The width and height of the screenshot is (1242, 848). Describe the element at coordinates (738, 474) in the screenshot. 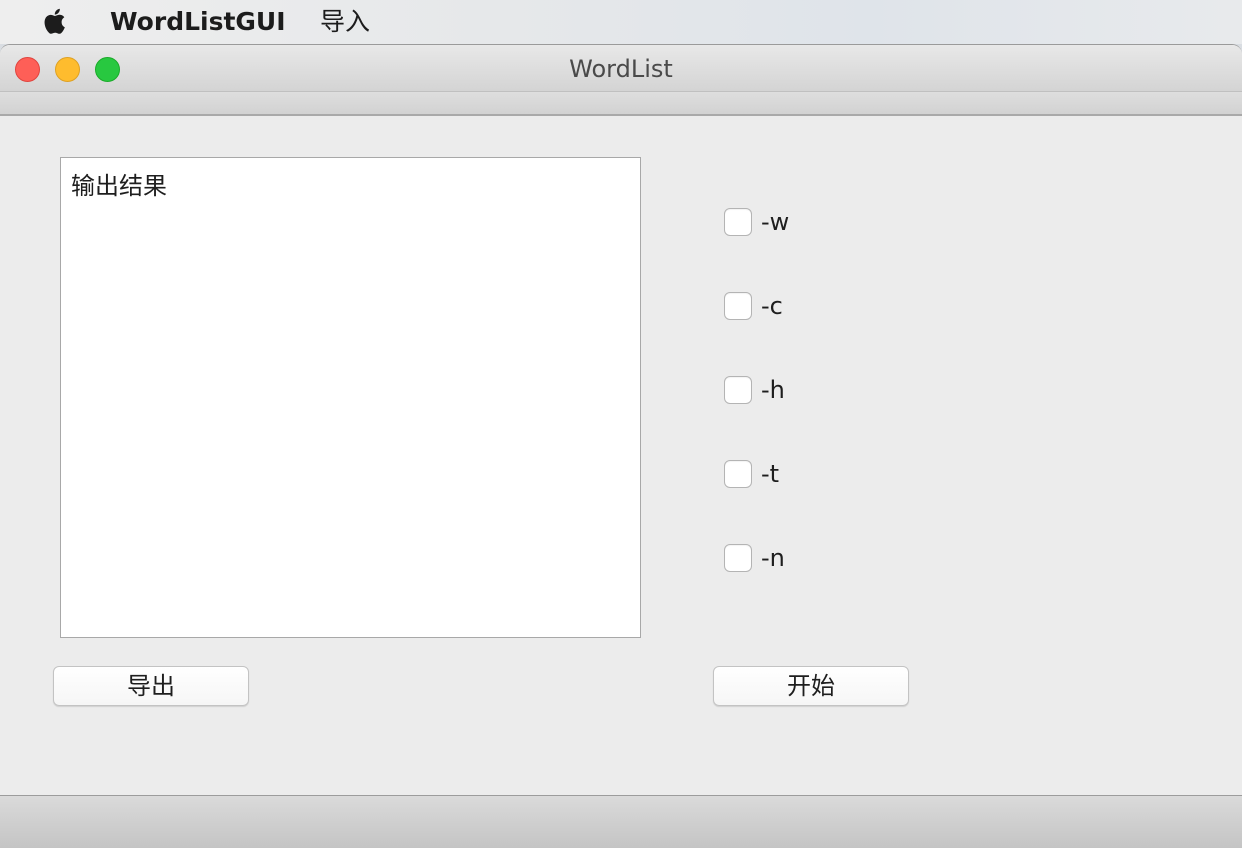

I see `checkbox-t` at that location.